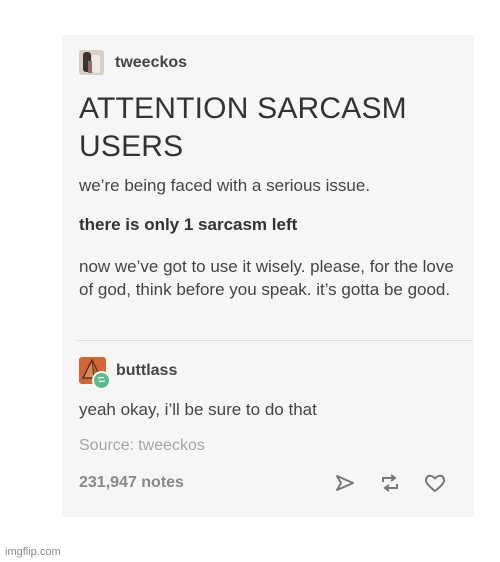  I want to click on reblog-icon, so click(390, 483).